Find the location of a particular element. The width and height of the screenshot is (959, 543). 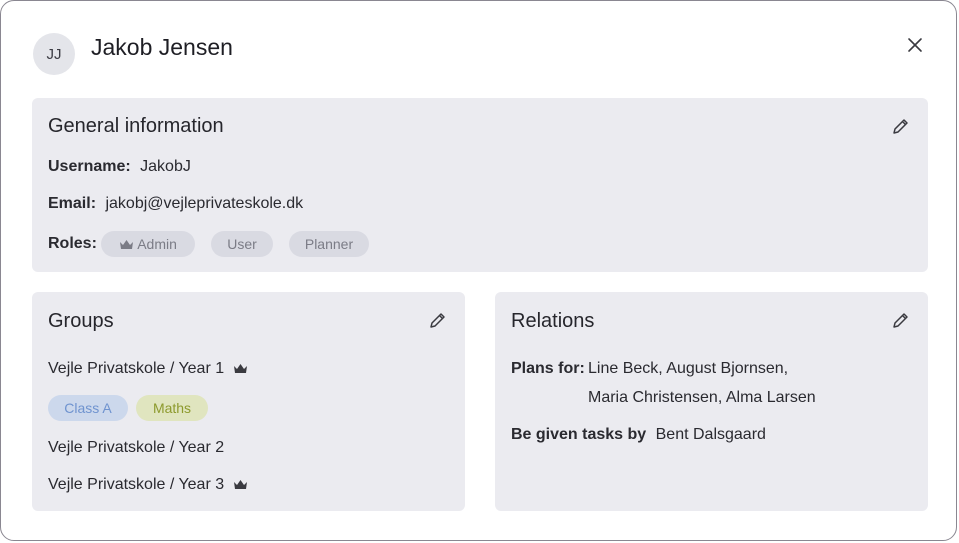

tag-chip-class-a: Class A is located at coordinates (88, 408).